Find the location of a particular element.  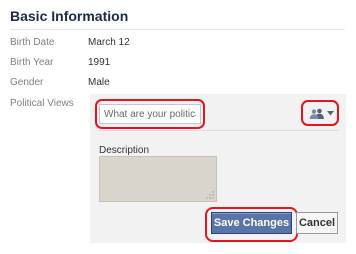

section-title: Basic Information is located at coordinates (69, 16).